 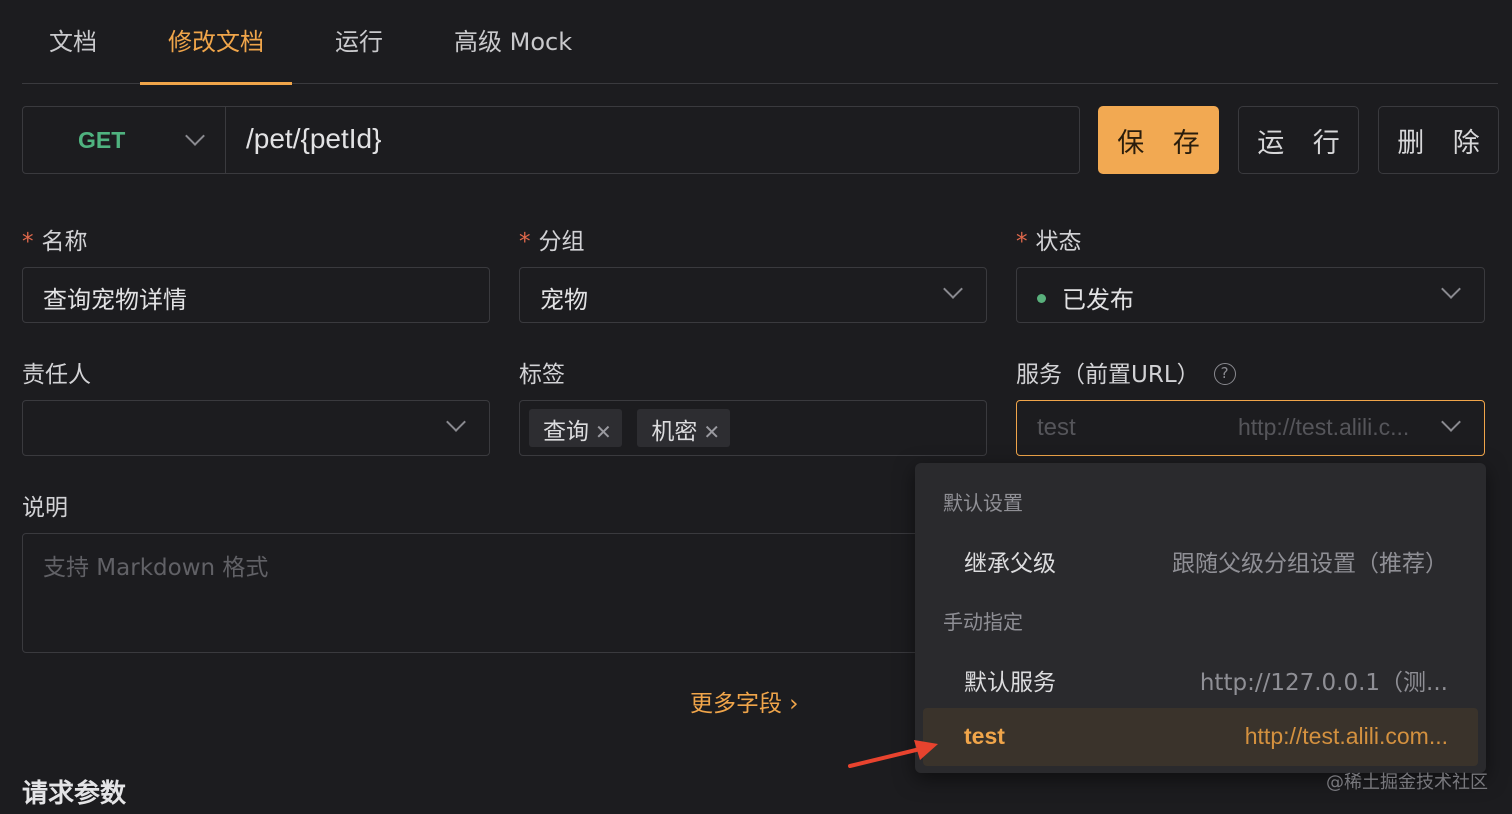 What do you see at coordinates (575, 428) in the screenshot?
I see `tag-chip: 查询 ✕` at bounding box center [575, 428].